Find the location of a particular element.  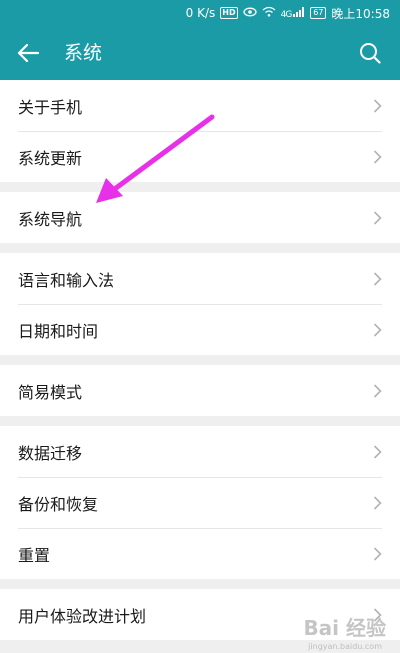

status-bar: 0 K/s HD 4G 67 晚上10:58 is located at coordinates (200, 13).